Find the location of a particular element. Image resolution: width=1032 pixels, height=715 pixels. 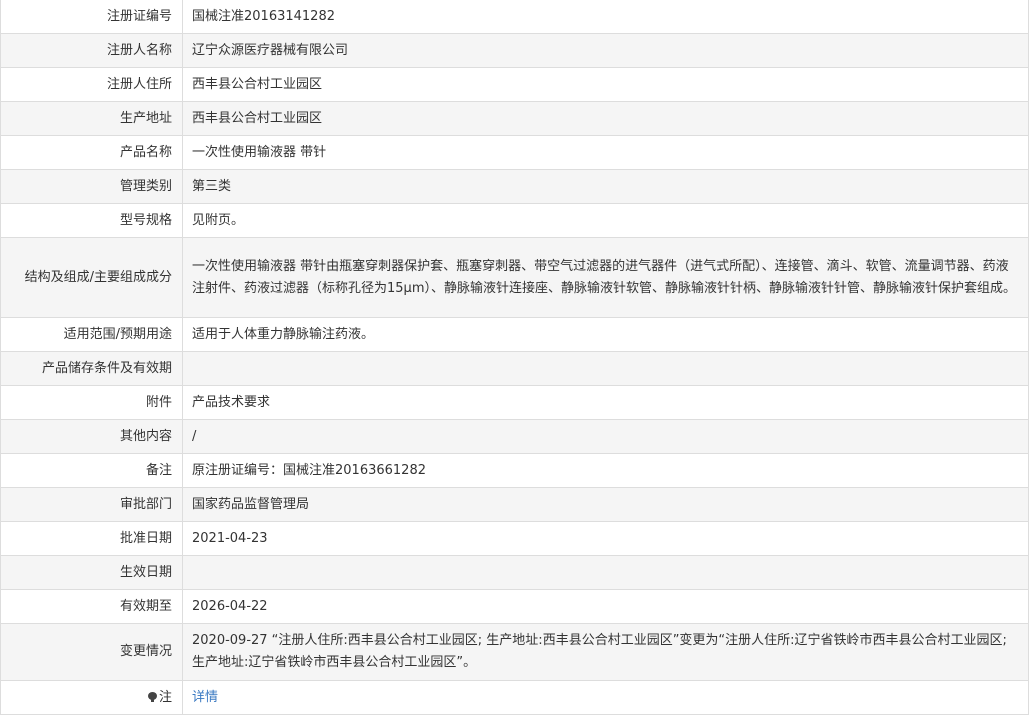

table-row: 批准日期 2021-04-23 is located at coordinates (514, 538).